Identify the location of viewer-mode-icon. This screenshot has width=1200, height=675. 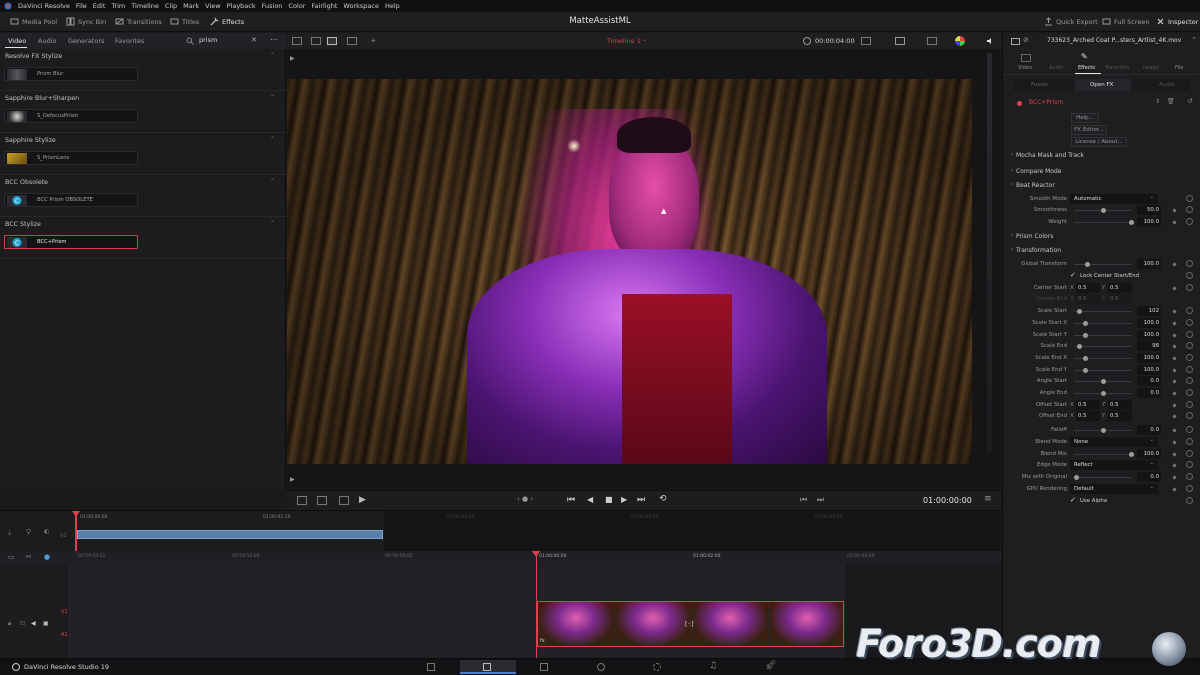
(297, 41).